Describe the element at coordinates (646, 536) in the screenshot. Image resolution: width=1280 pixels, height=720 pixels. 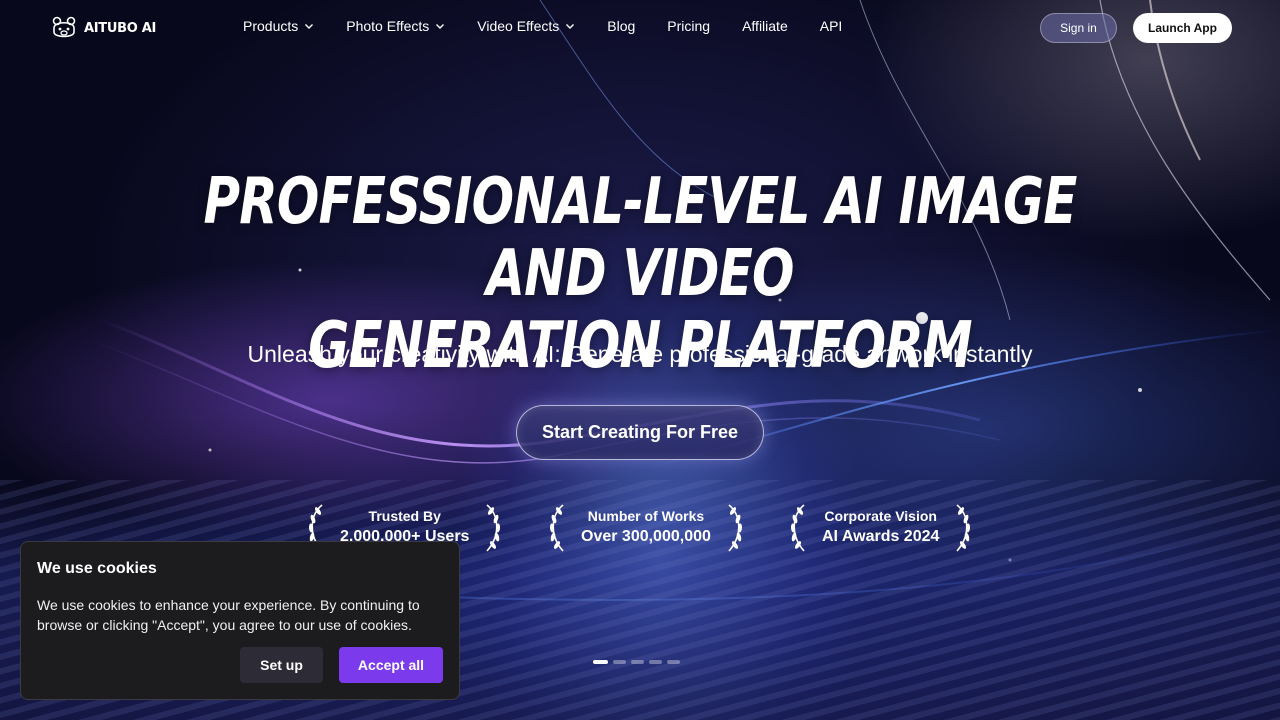
I see `award-value: Over 300,000,000` at that location.